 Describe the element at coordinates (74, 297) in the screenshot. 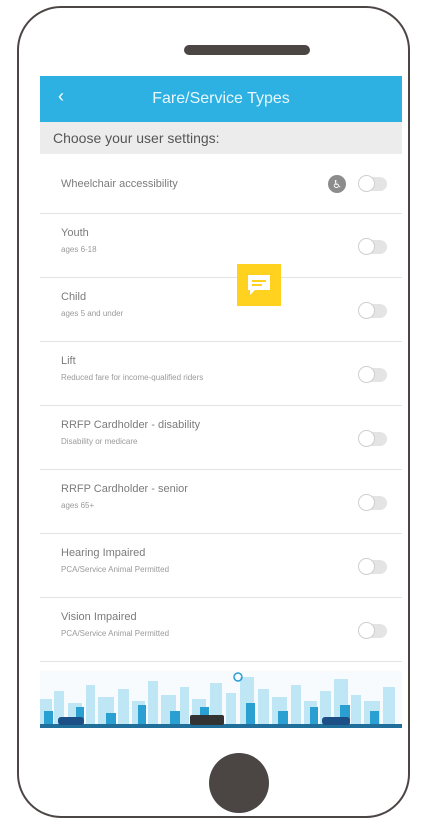

I see `option-title: Child` at that location.